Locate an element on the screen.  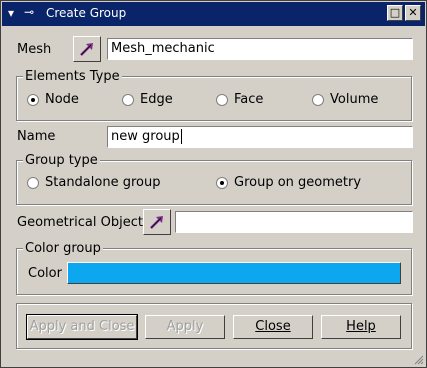
radio-node is located at coordinates (33, 100).